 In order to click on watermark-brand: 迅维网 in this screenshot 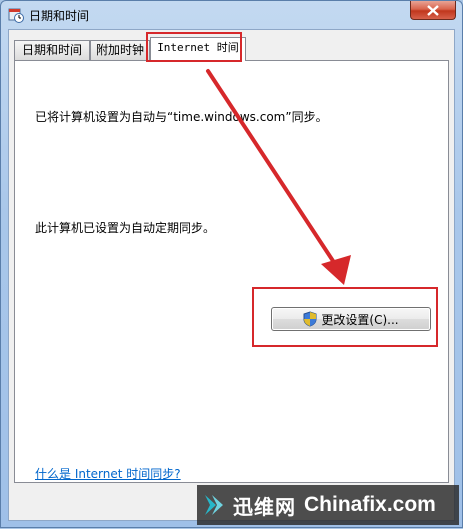, I will do `click(264, 506)`.